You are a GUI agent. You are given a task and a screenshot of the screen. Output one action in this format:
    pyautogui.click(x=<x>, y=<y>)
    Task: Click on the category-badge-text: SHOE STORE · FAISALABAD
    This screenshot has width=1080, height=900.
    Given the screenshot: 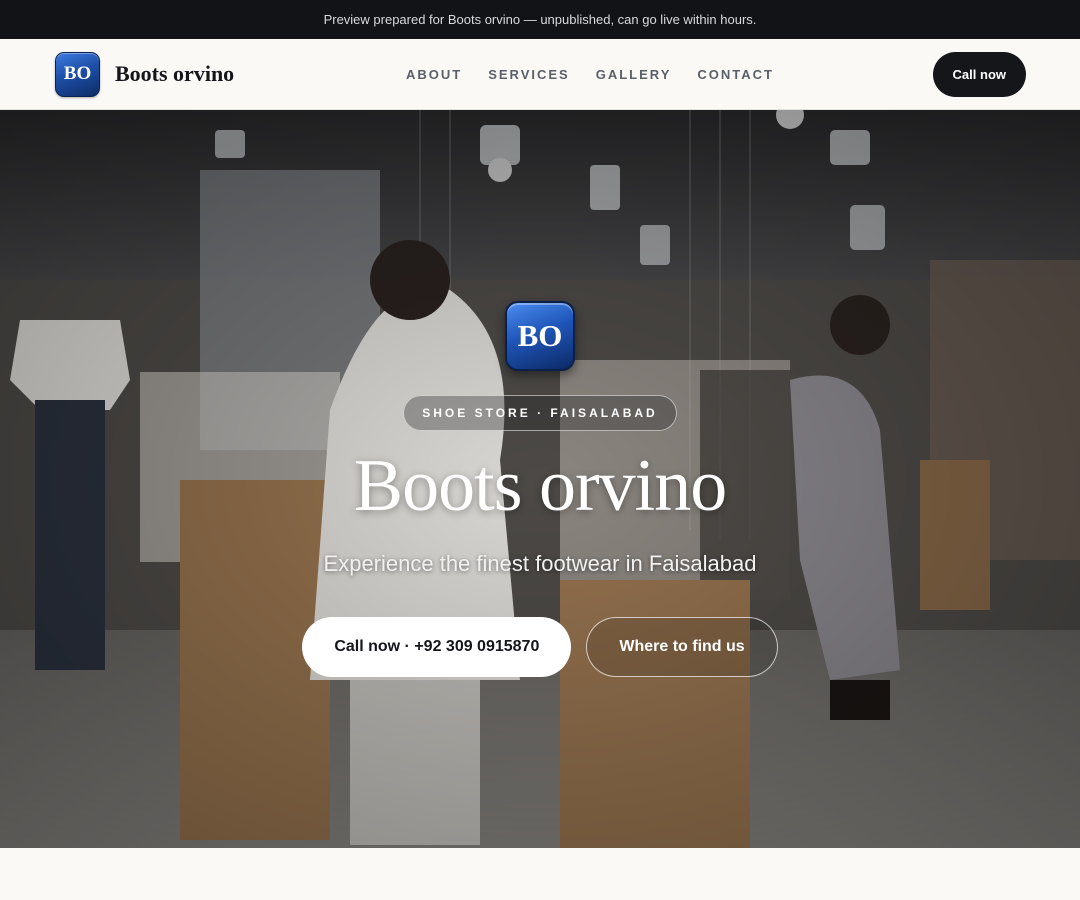 What is the action you would take?
    pyautogui.click(x=540, y=413)
    